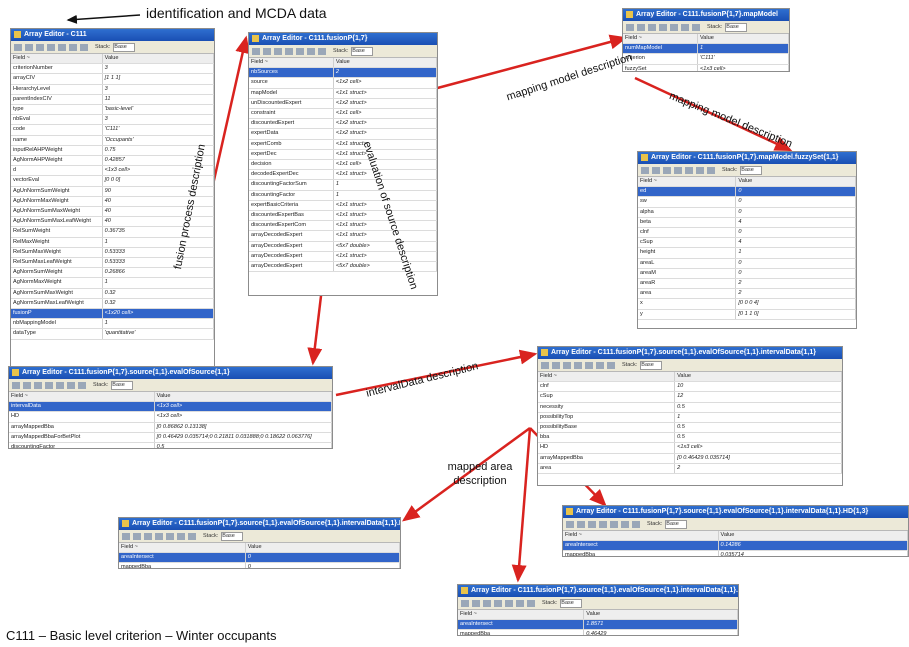  I want to click on field-cell: RelSumMaxWeight, so click(57, 253).